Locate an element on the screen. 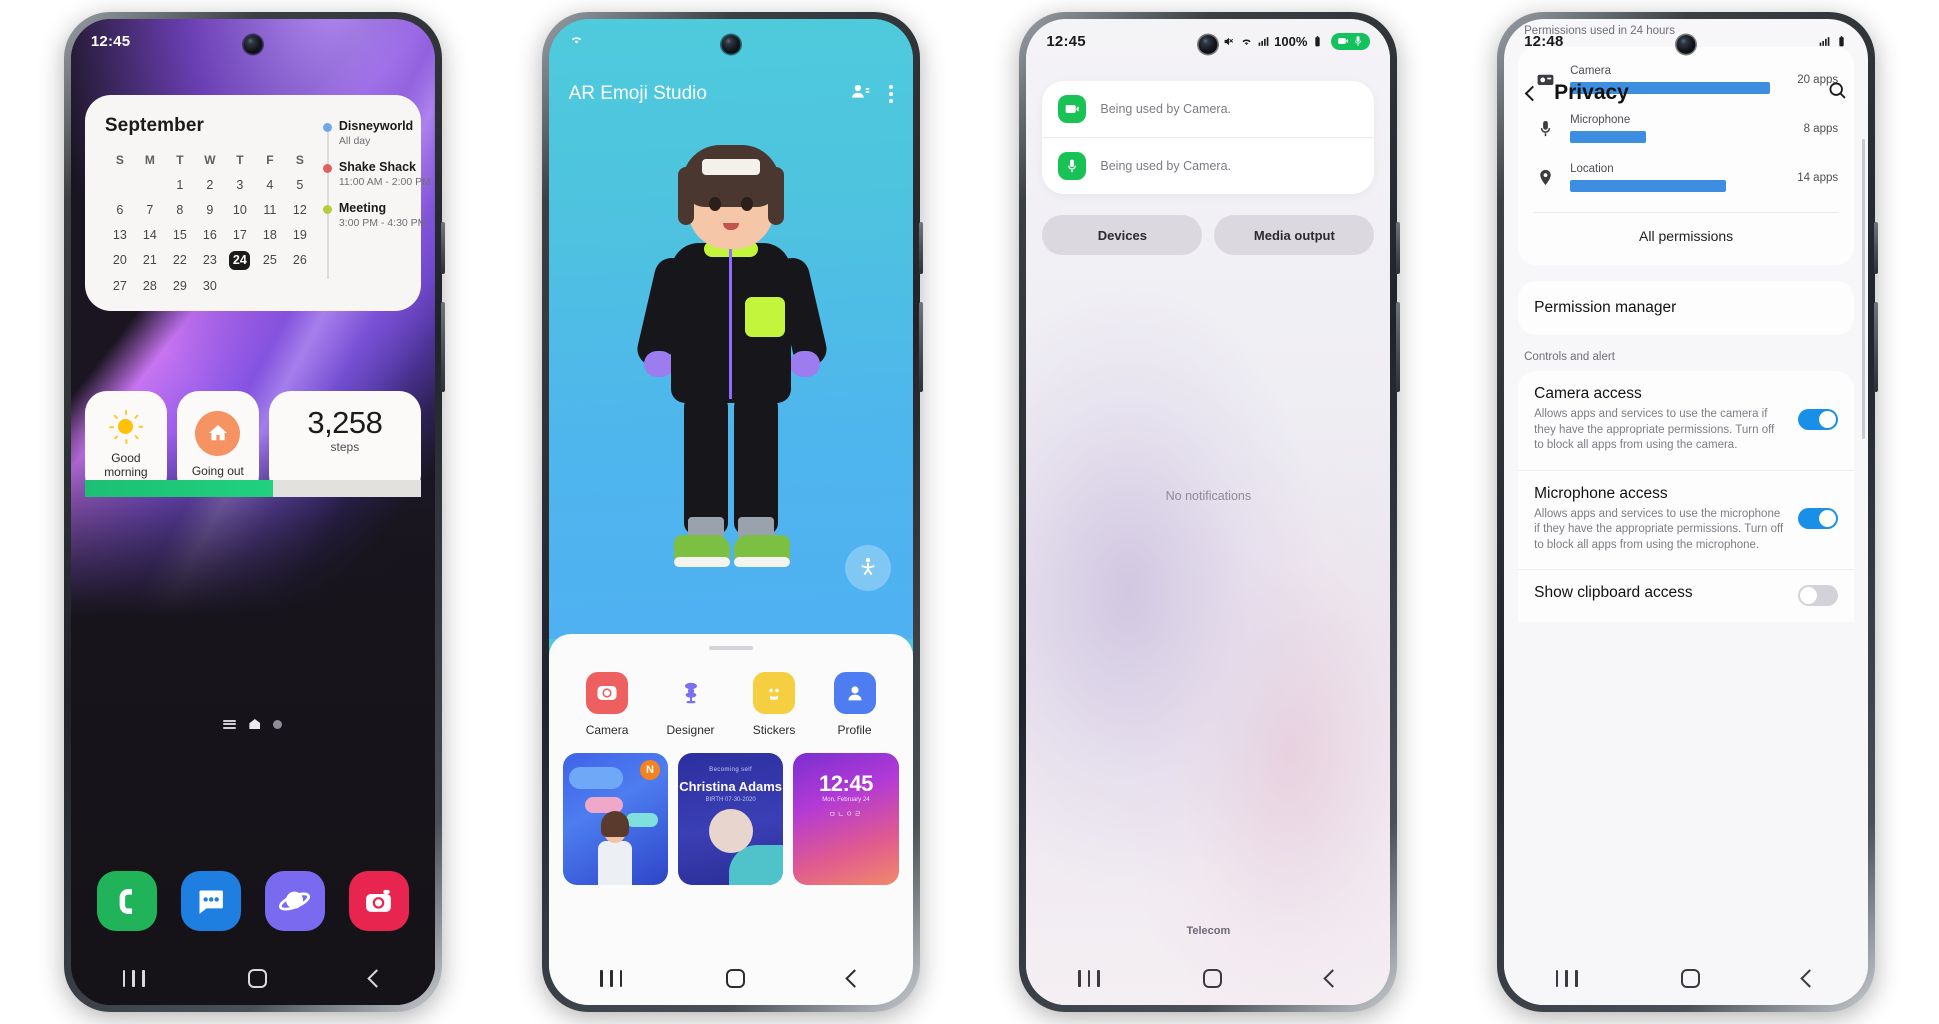  day-cell: 7 is located at coordinates (150, 210).